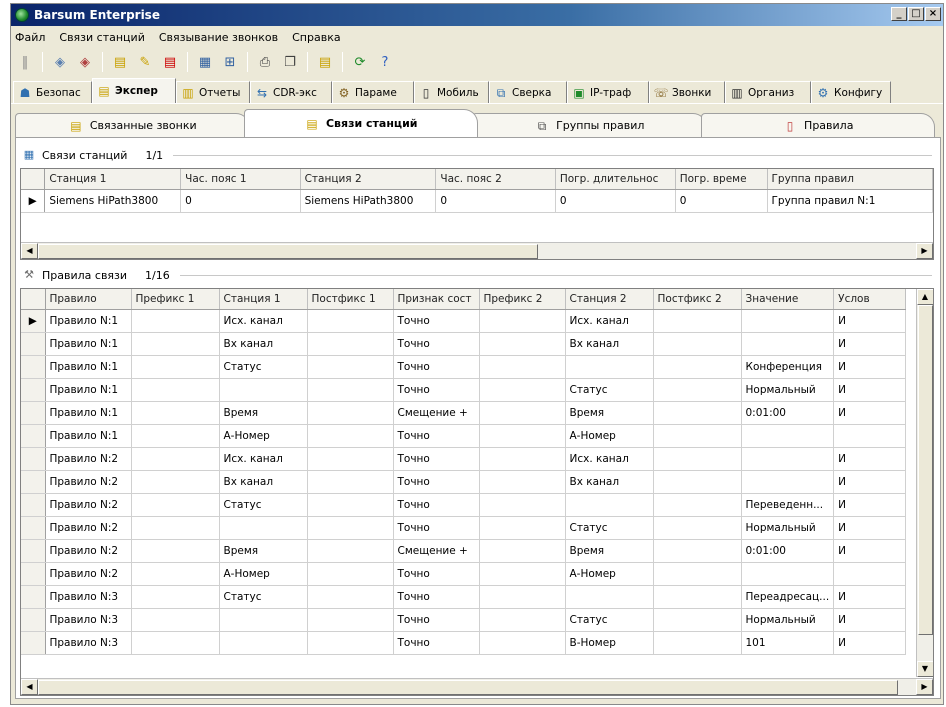 The image size is (946, 707). I want to click on column-header: Префикс 1, so click(175, 299).